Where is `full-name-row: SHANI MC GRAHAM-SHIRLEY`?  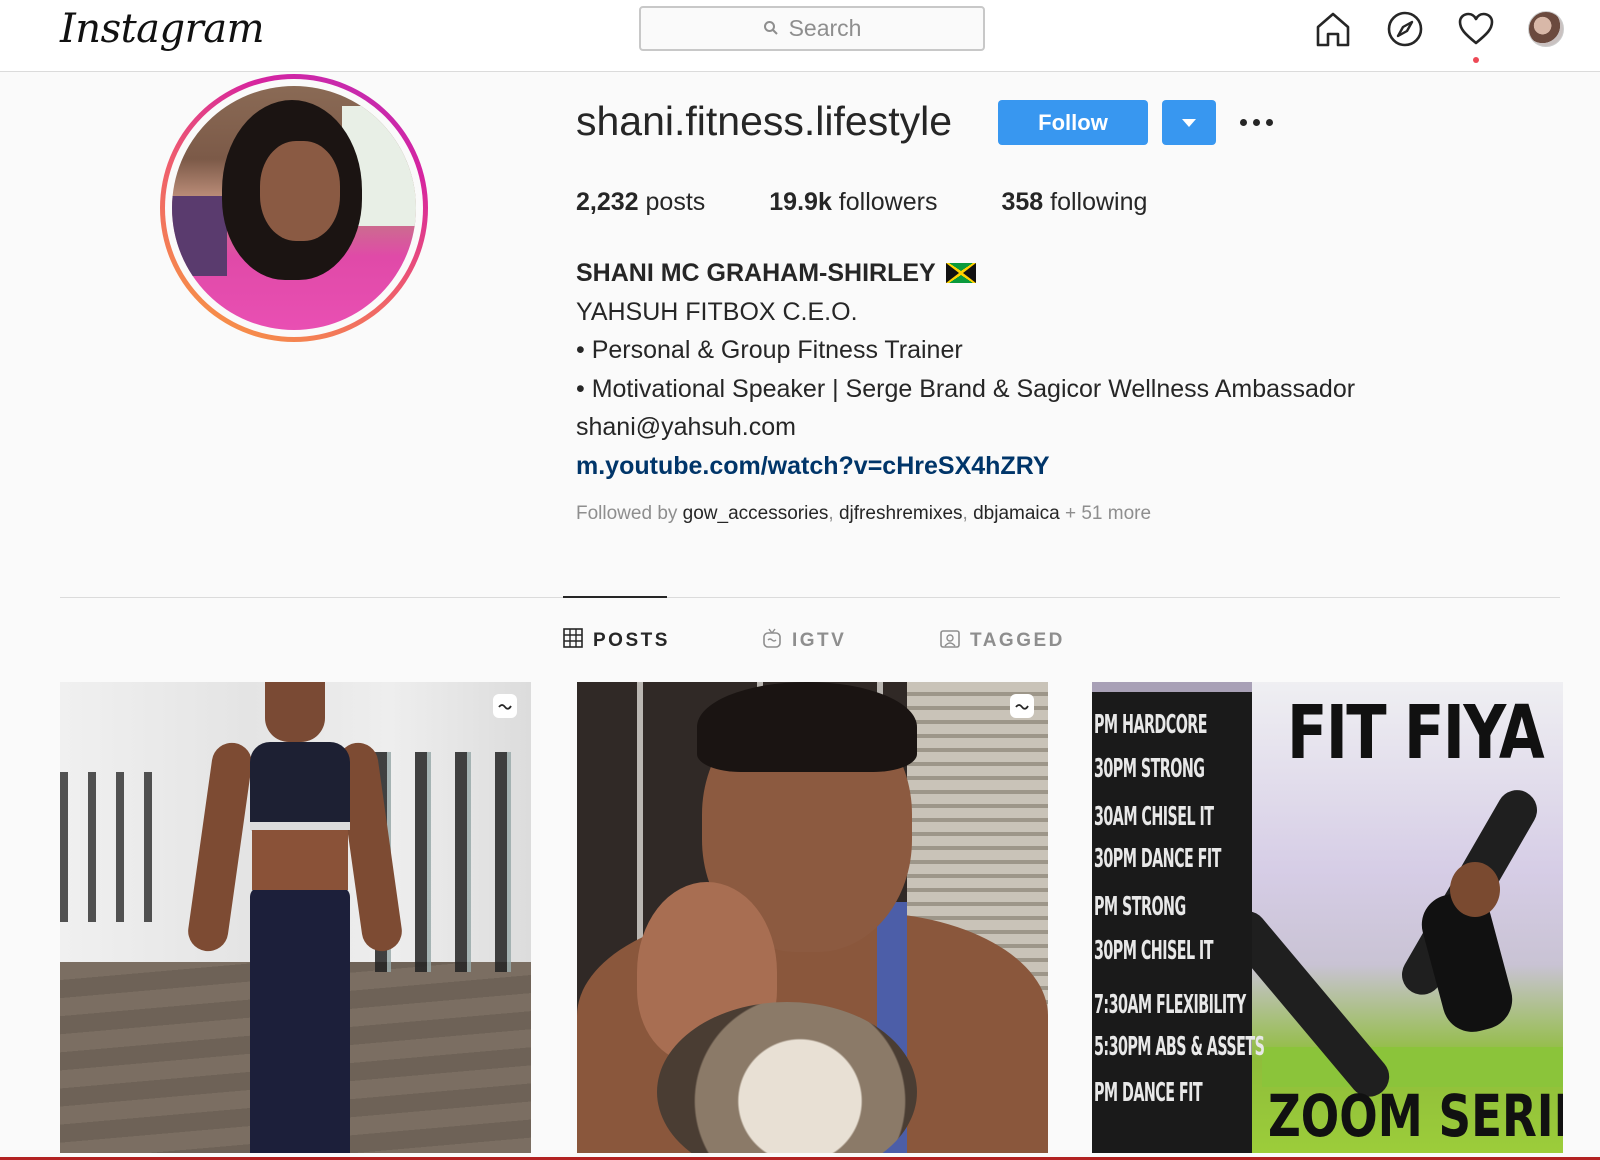 full-name-row: SHANI MC GRAHAM-SHIRLEY is located at coordinates (1076, 273).